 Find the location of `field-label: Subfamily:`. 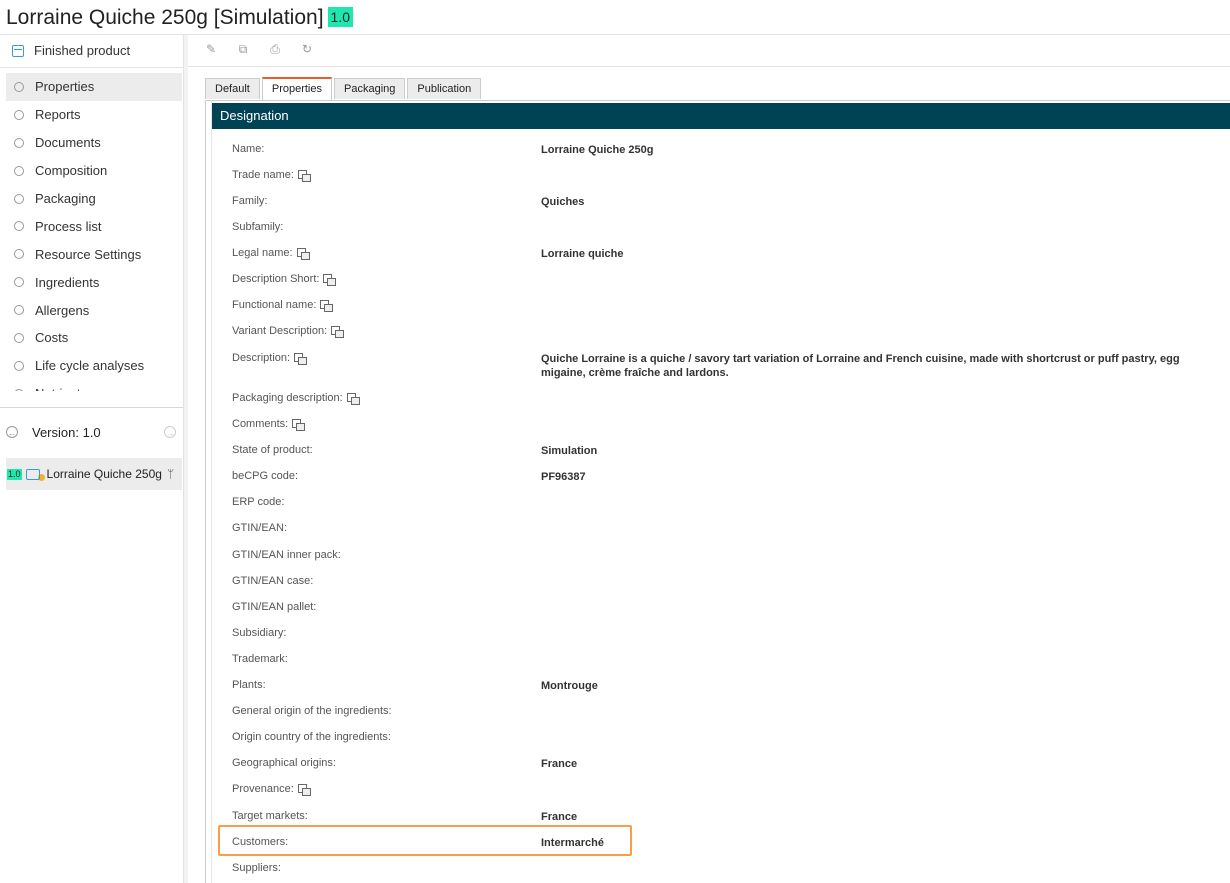

field-label: Subfamily: is located at coordinates (257, 227).